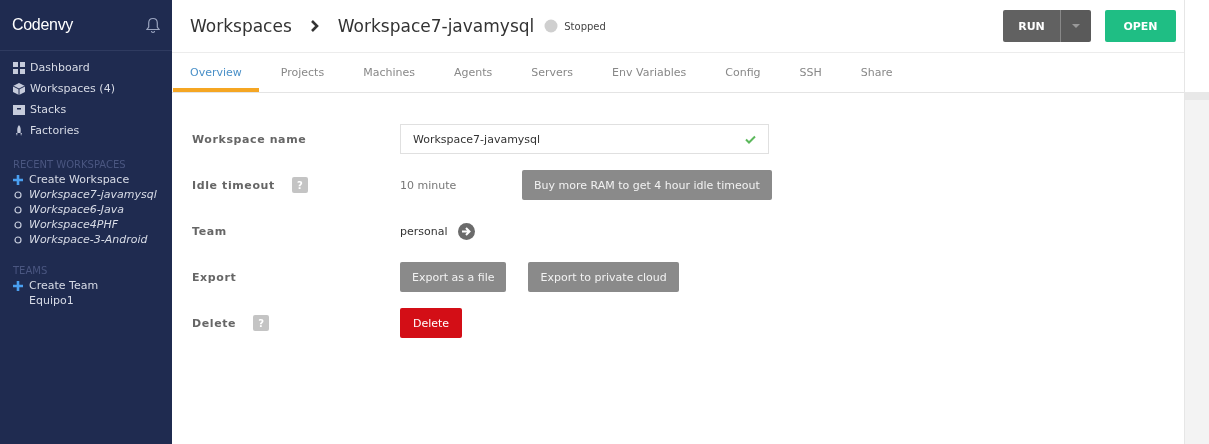 This screenshot has width=1209, height=444. What do you see at coordinates (86, 239) in the screenshot?
I see `sidebar-item: Workspace-3-Android` at bounding box center [86, 239].